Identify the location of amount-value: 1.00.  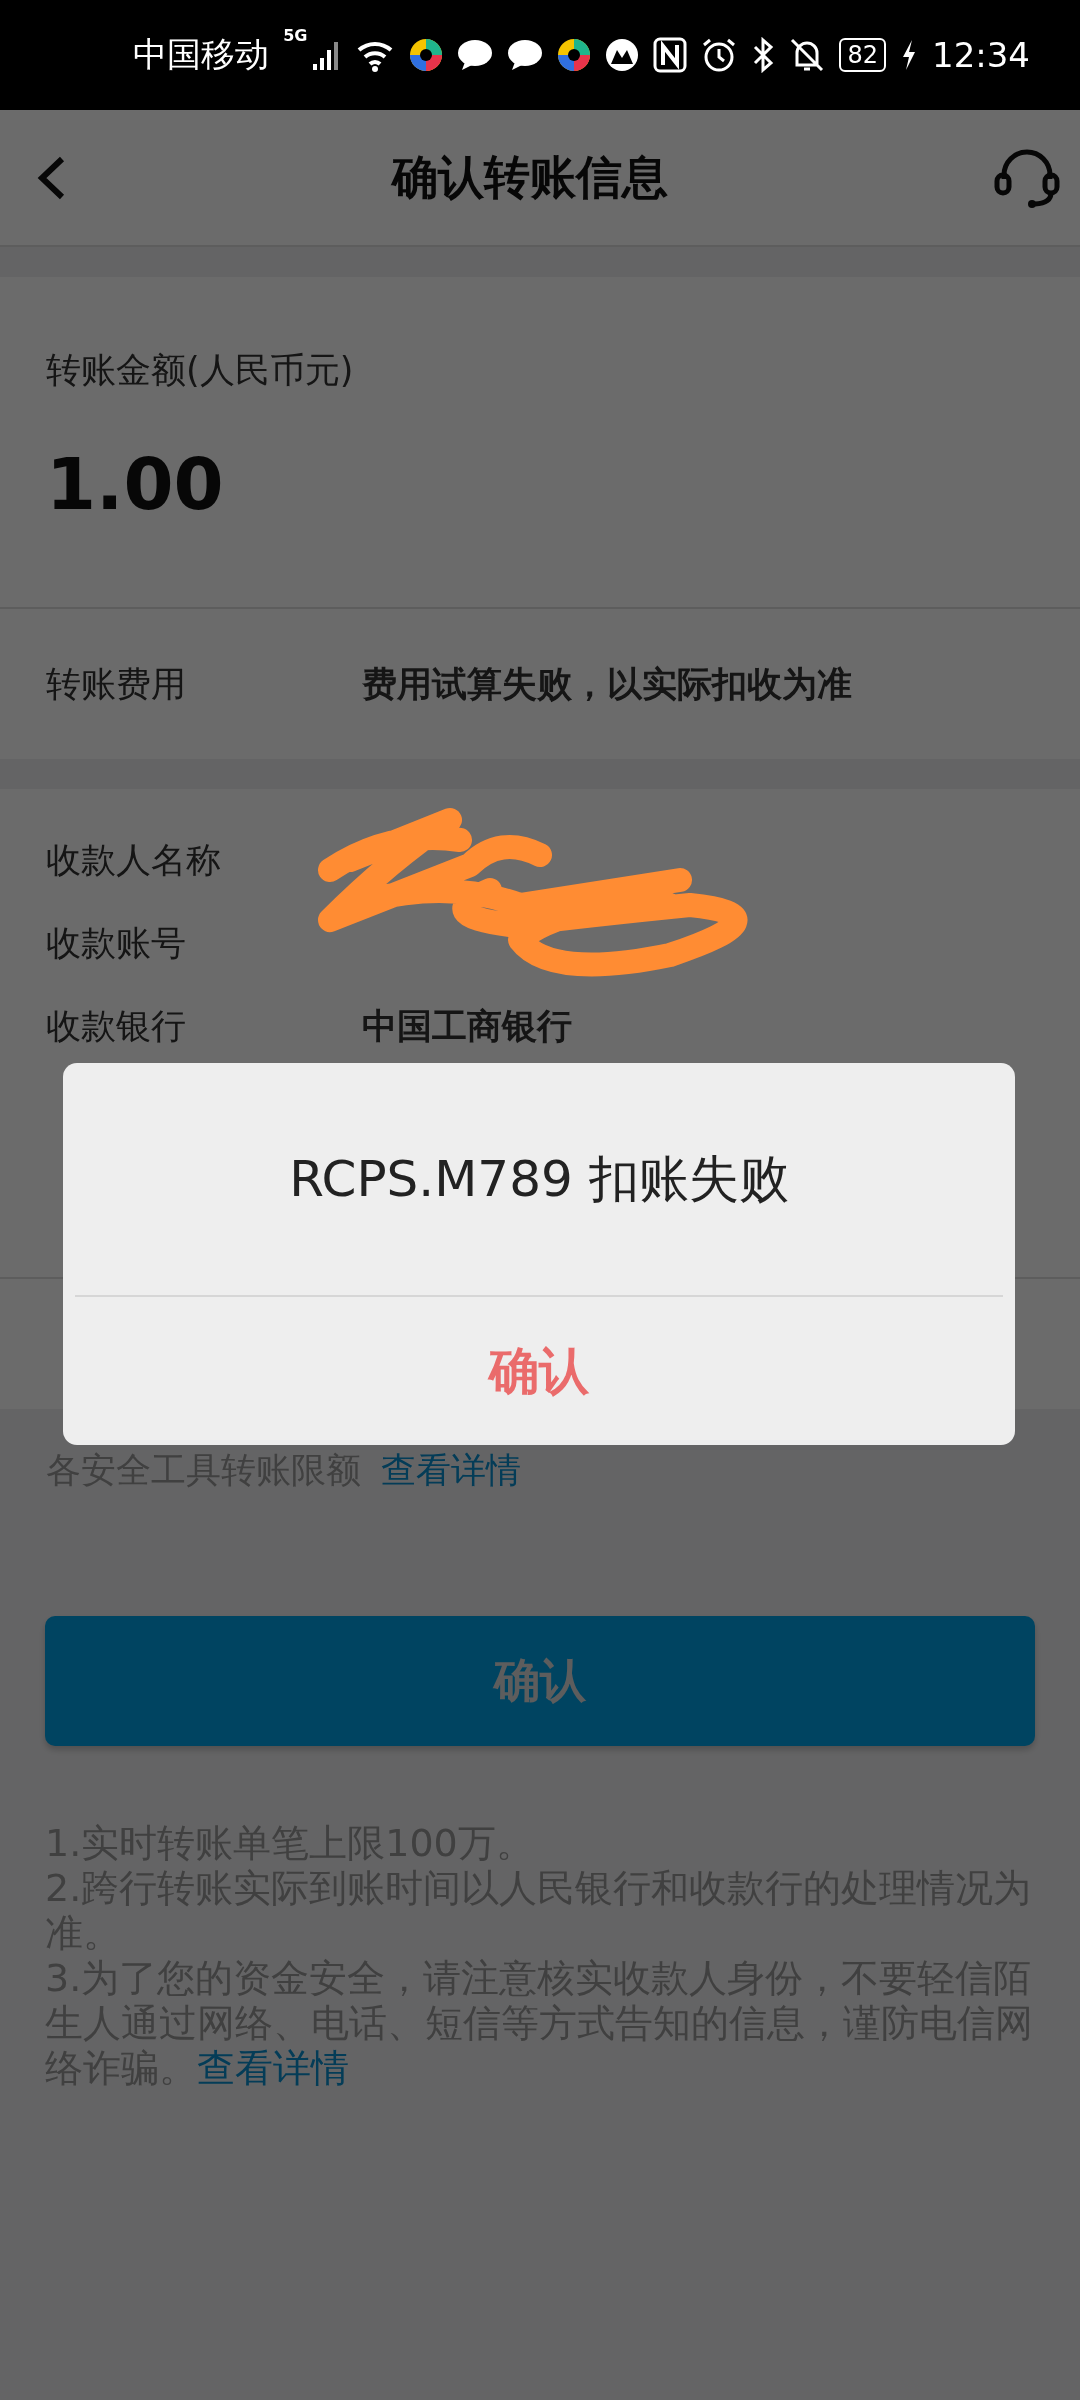
(135, 484).